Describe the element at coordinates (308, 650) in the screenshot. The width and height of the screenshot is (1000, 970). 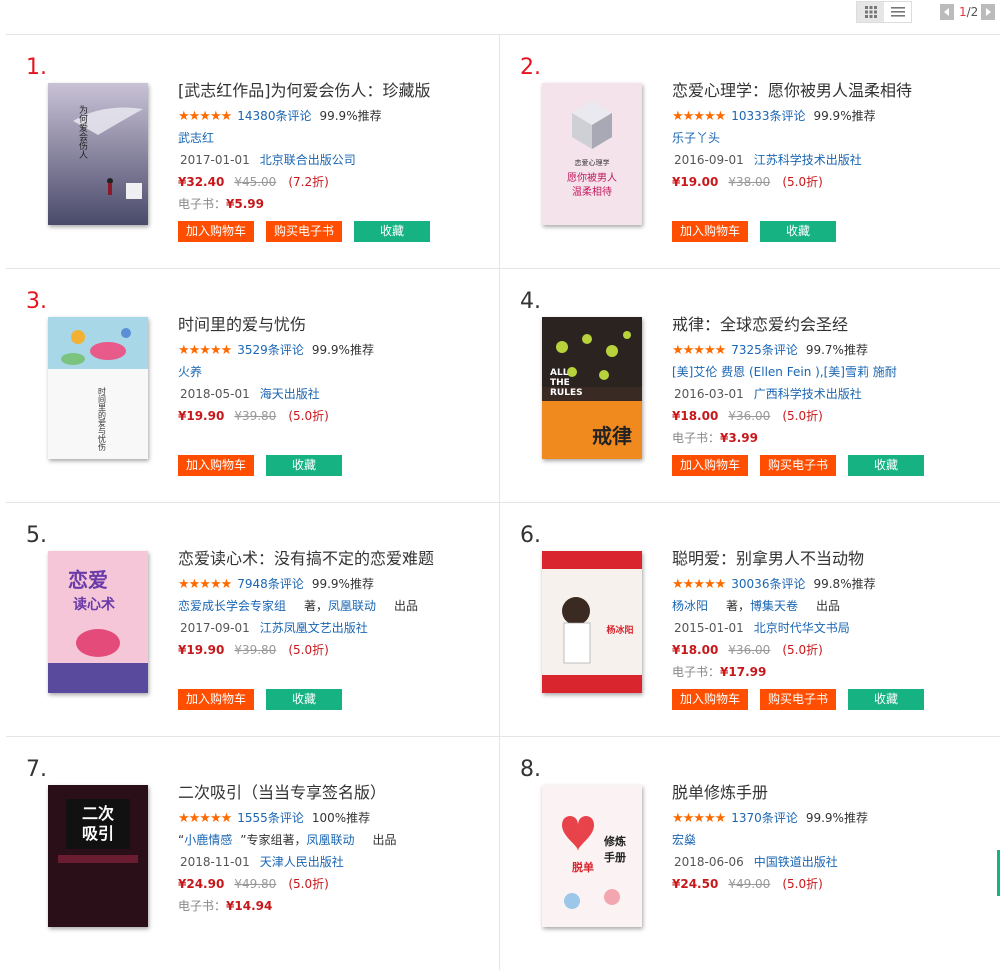
I see `discount: (5.0折)` at that location.